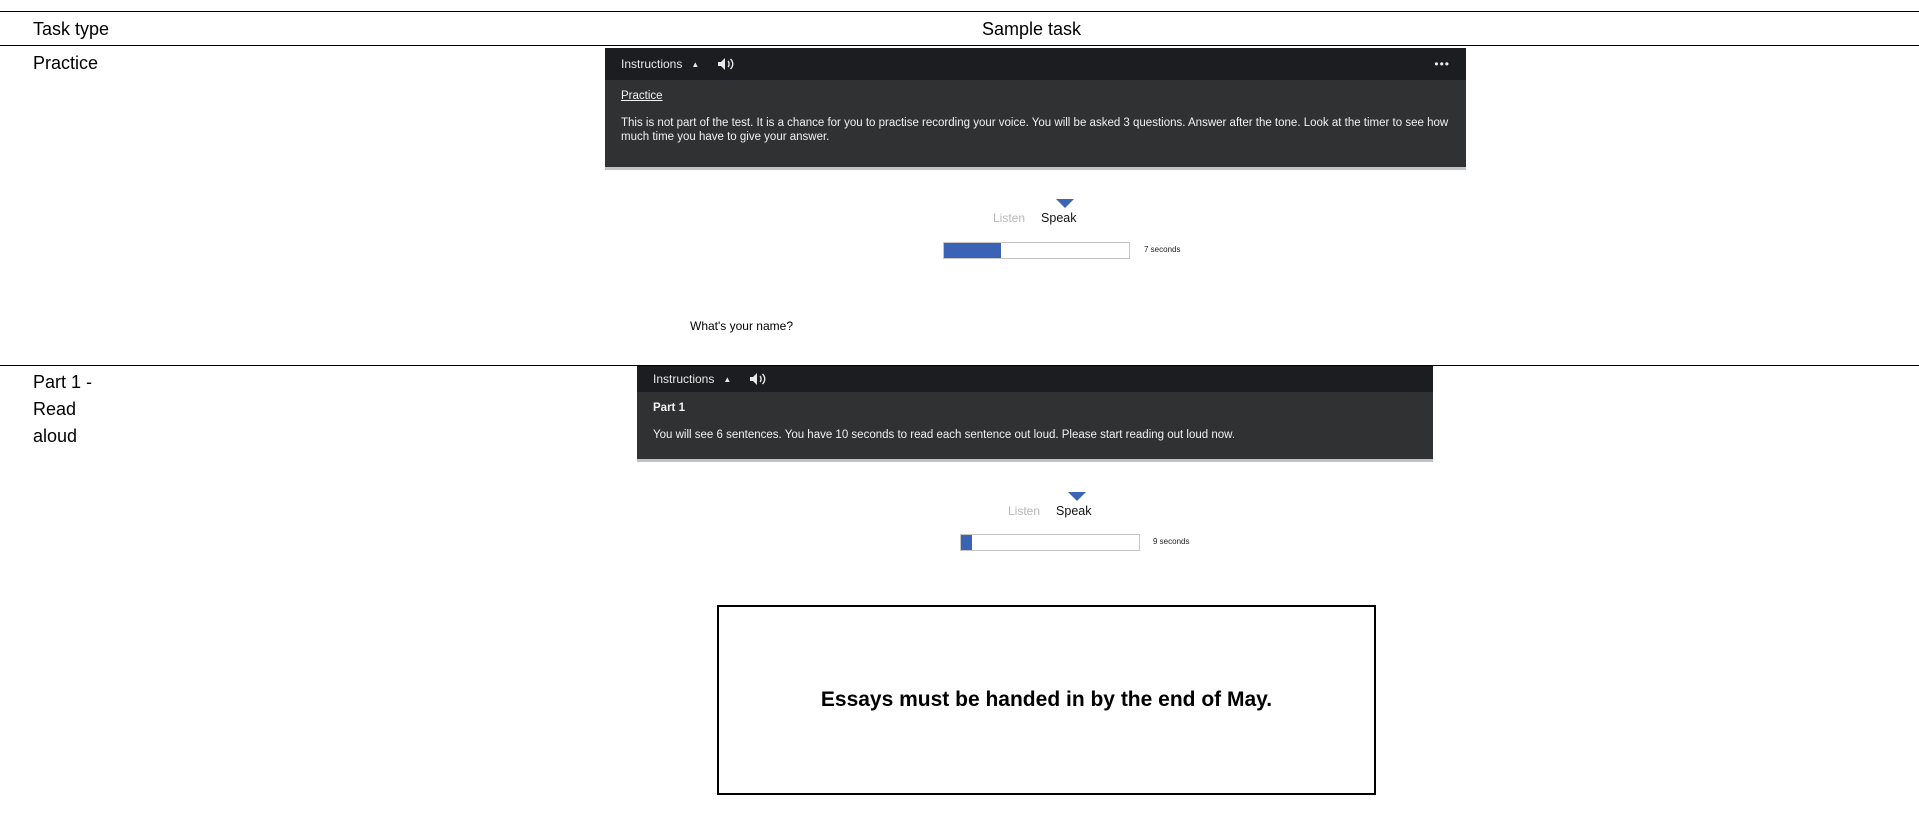 The image size is (1919, 814). Describe the element at coordinates (55, 409) in the screenshot. I see `task-type-line: Read` at that location.